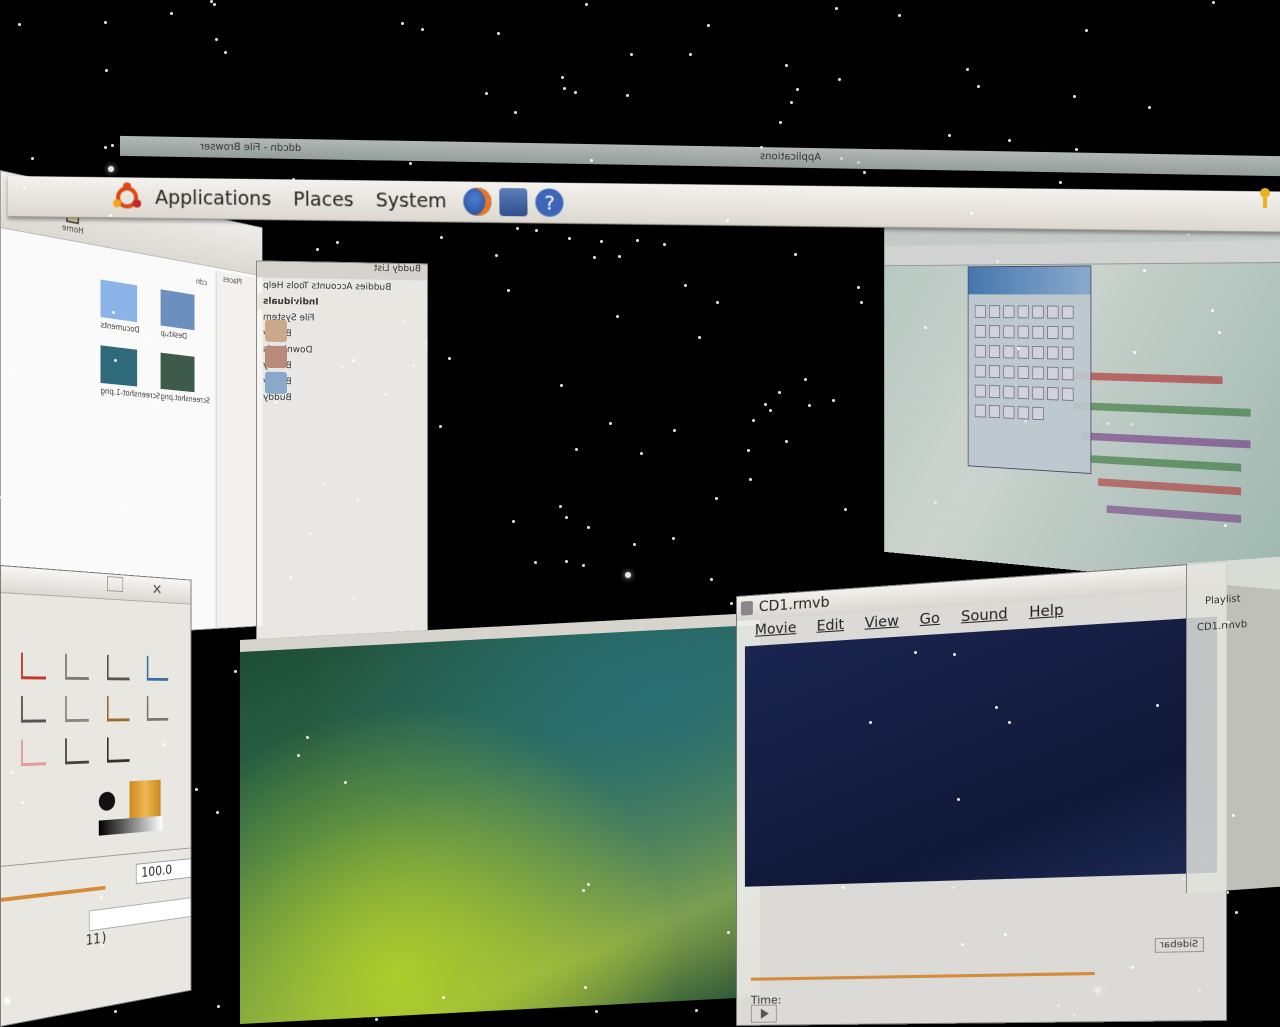  What do you see at coordinates (115, 584) in the screenshot?
I see `maximize-icon` at bounding box center [115, 584].